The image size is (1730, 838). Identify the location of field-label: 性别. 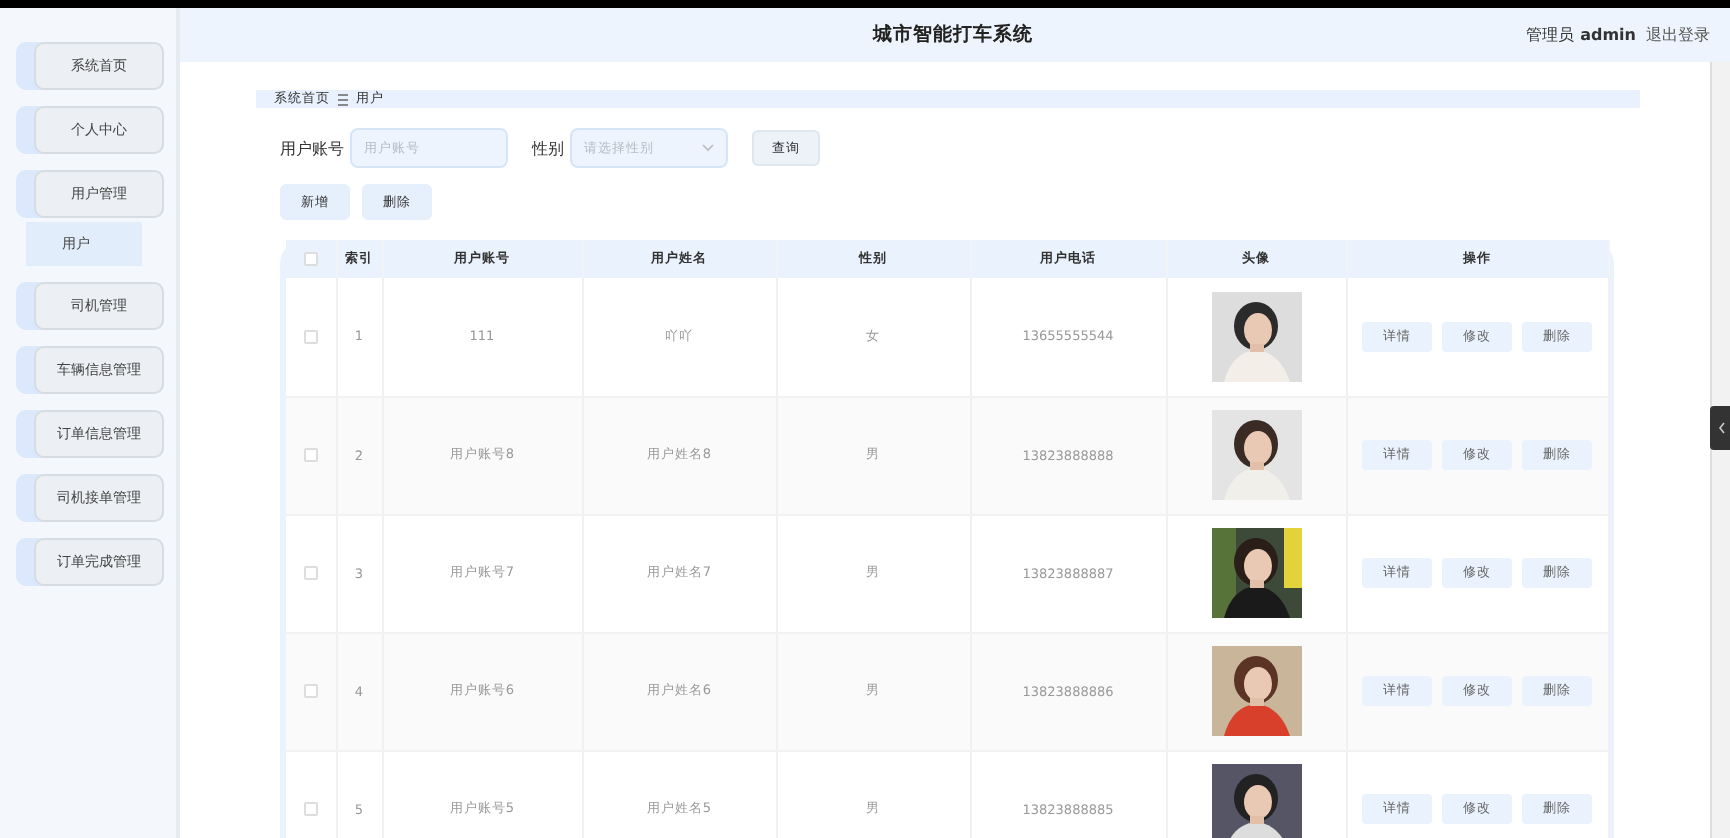
(548, 148).